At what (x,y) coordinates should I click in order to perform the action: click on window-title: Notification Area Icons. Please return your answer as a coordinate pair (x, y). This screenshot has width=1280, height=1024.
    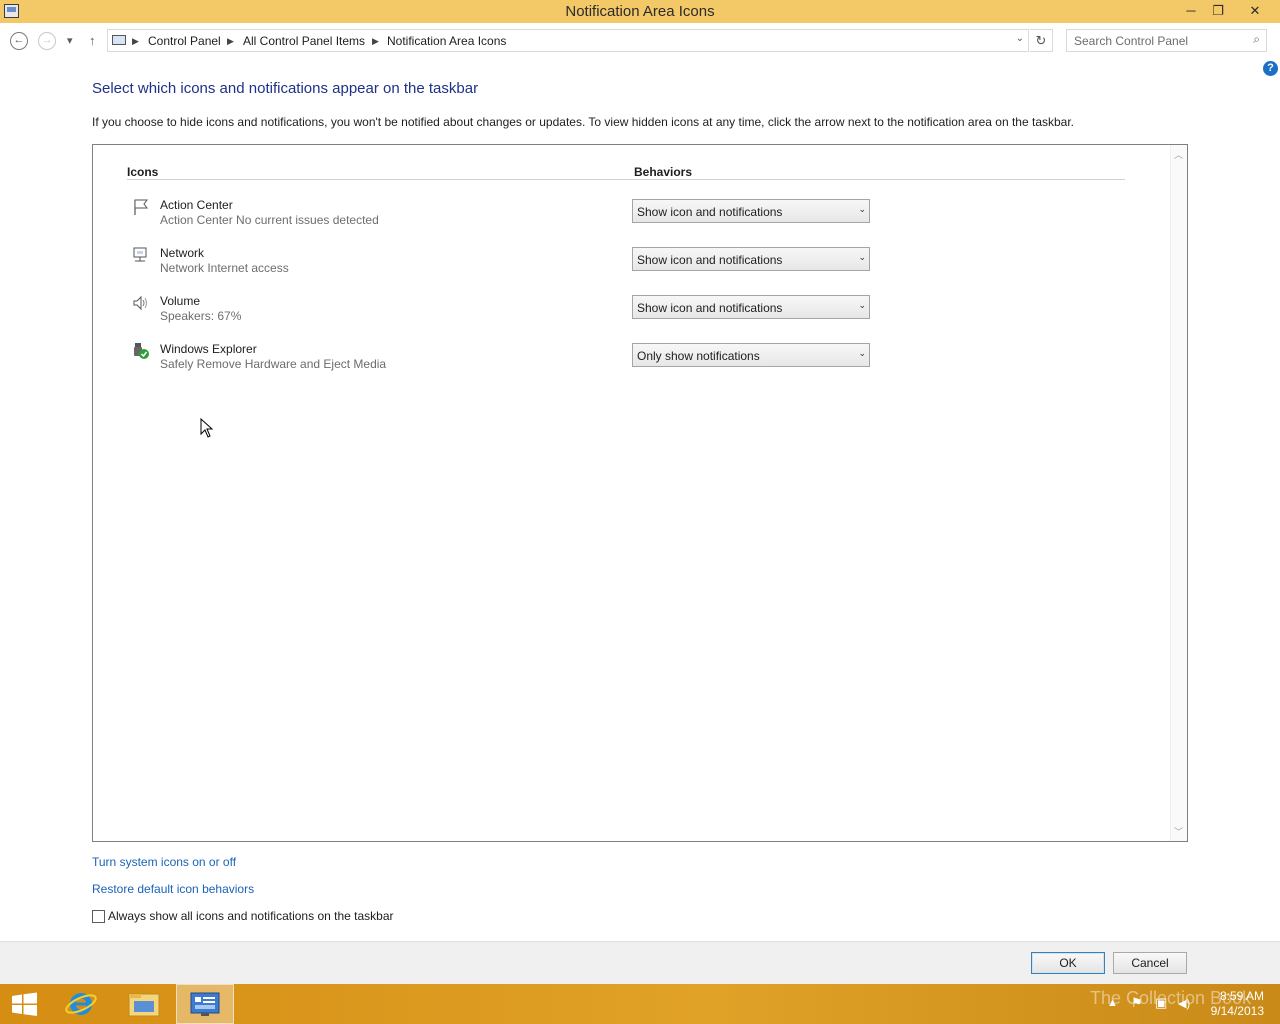
    Looking at the image, I should click on (640, 11).